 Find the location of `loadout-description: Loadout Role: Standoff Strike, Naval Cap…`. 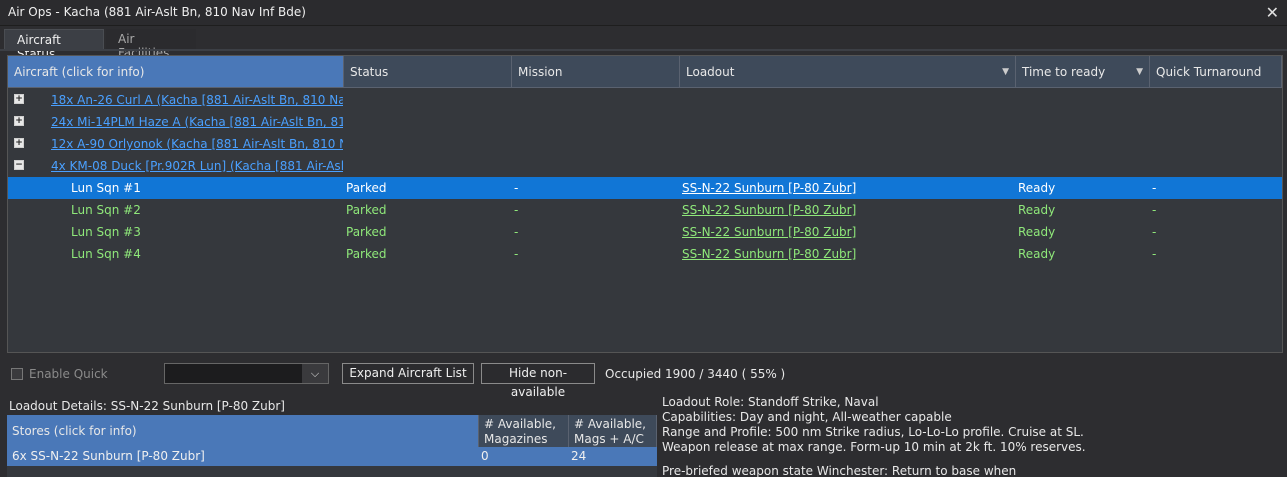

loadout-description: Loadout Role: Standoff Strike, Naval Cap… is located at coordinates (972, 436).